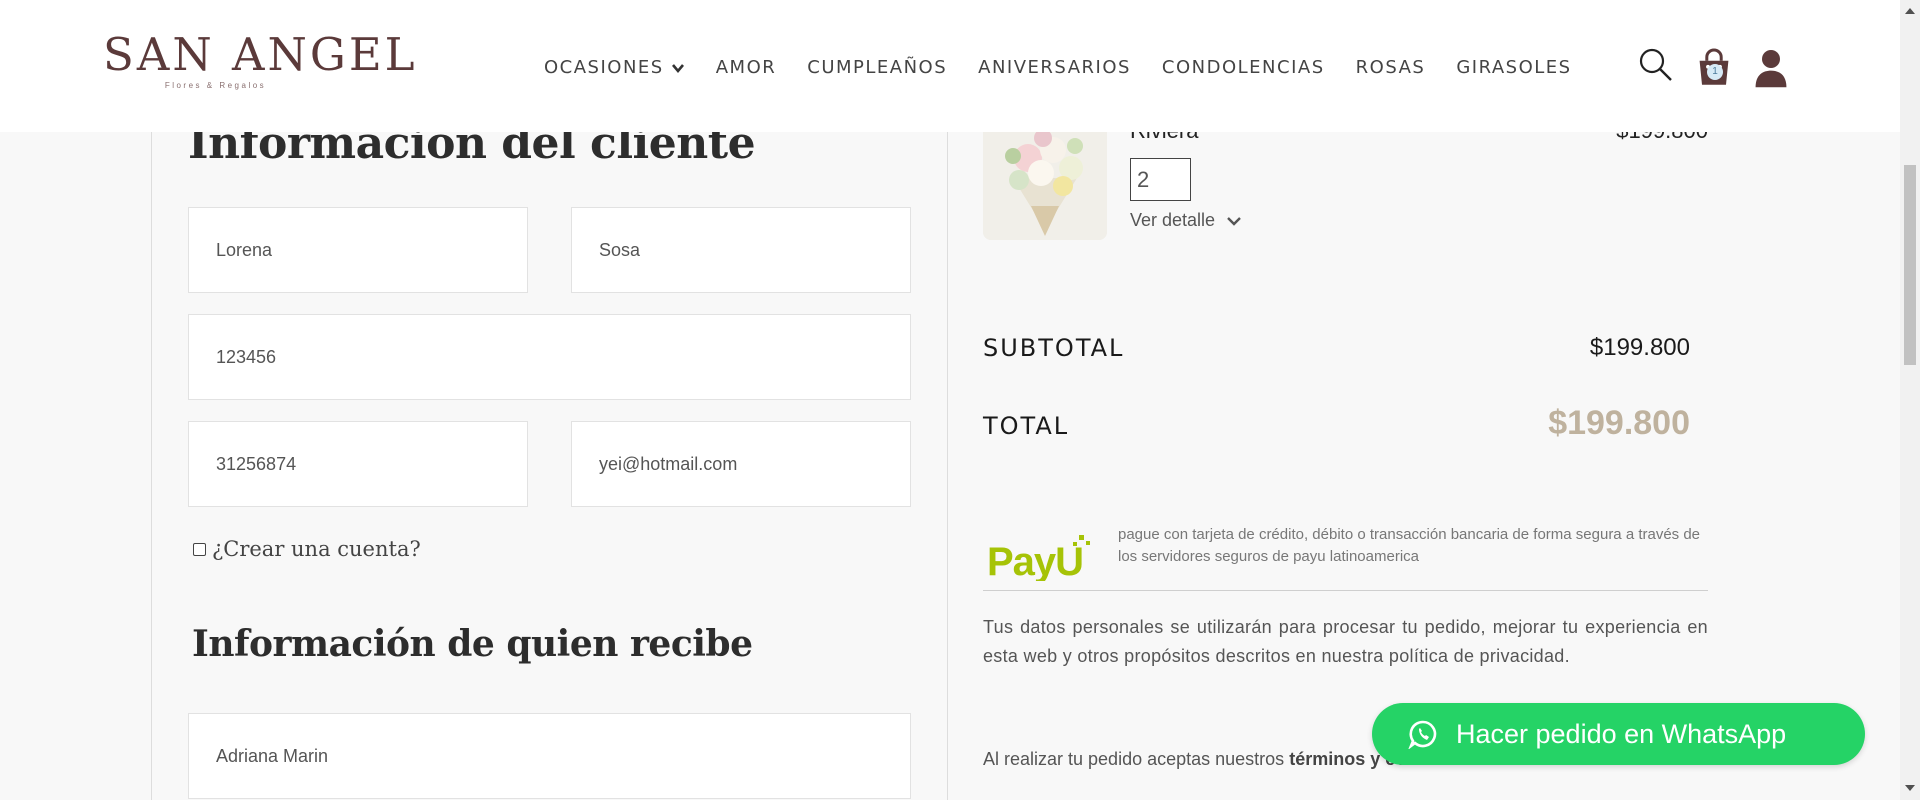 The image size is (1920, 800). I want to click on brand-logo: SAN ANGEL Flores & Regalos, so click(260, 59).